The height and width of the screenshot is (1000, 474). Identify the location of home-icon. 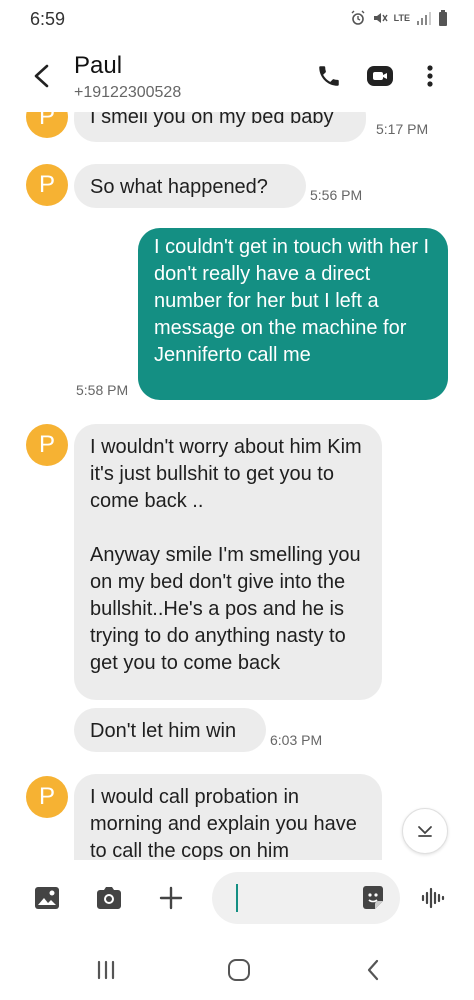
(239, 970).